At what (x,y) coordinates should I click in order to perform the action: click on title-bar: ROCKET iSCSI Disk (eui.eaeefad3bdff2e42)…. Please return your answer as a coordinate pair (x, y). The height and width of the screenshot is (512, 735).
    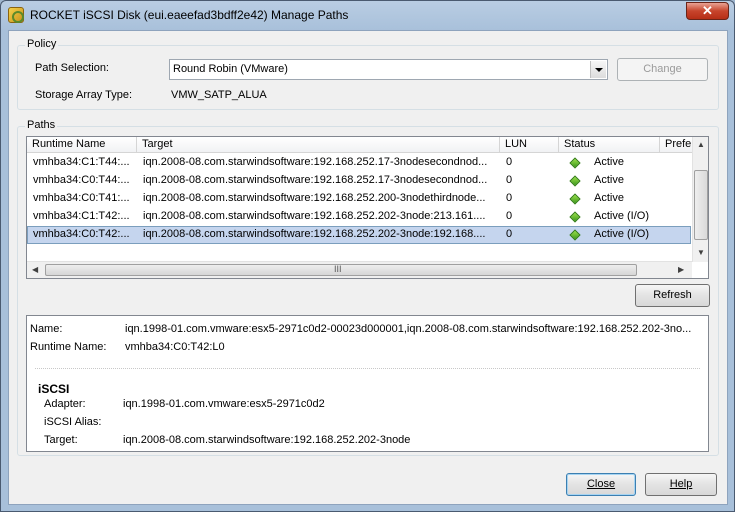
    Looking at the image, I should click on (367, 15).